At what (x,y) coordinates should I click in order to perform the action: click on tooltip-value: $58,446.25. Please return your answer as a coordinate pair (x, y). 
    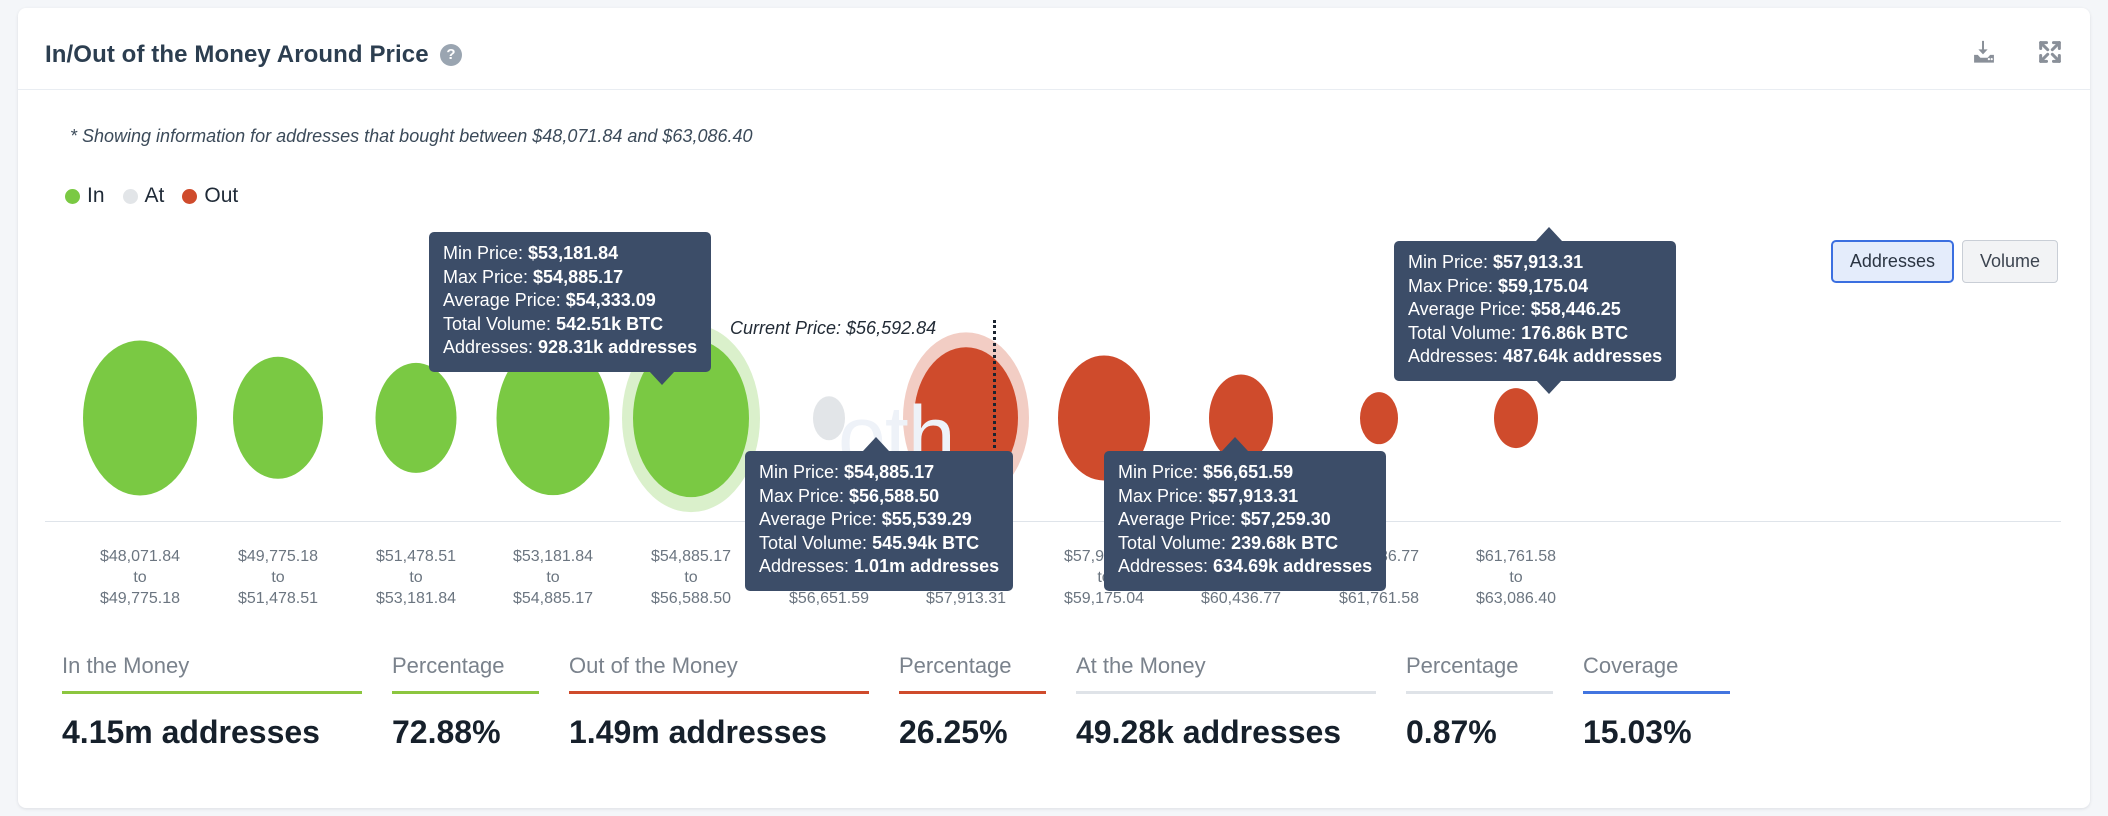
    Looking at the image, I should click on (1575, 309).